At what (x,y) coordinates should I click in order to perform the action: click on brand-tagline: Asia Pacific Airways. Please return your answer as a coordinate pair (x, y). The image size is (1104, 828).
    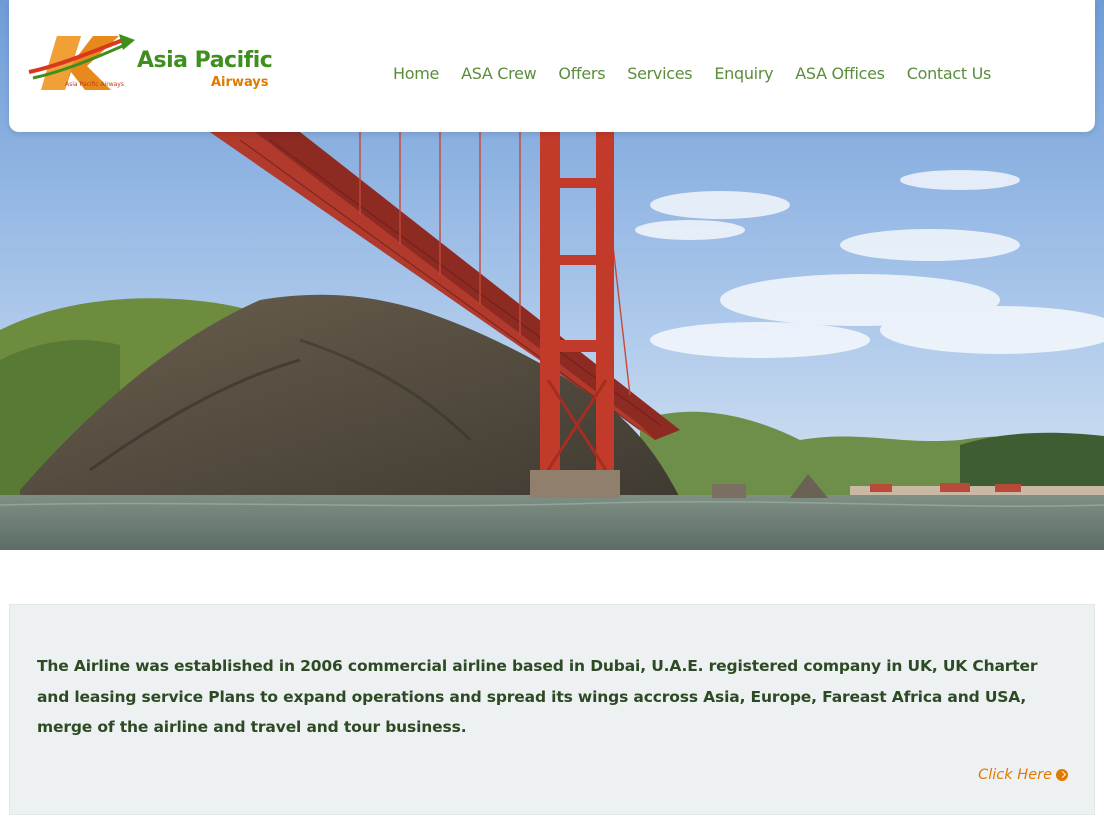
    Looking at the image, I should click on (94, 84).